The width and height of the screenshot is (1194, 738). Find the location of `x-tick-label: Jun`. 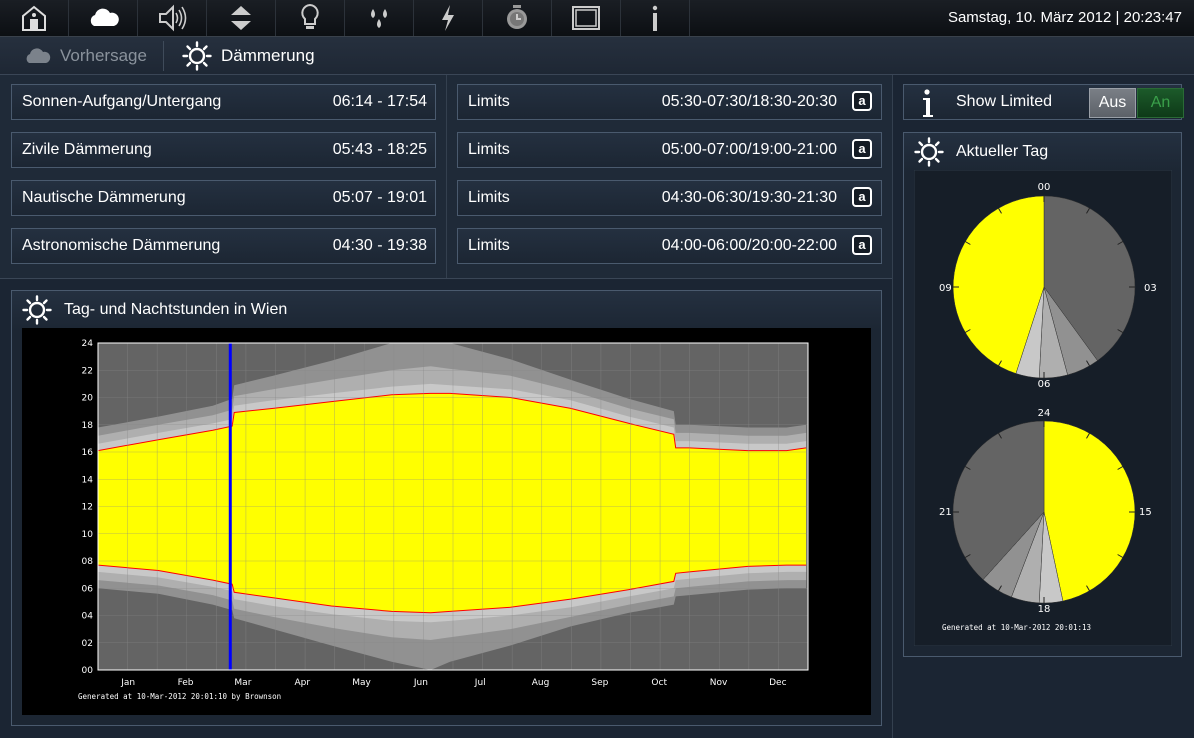

x-tick-label: Jun is located at coordinates (420, 683).